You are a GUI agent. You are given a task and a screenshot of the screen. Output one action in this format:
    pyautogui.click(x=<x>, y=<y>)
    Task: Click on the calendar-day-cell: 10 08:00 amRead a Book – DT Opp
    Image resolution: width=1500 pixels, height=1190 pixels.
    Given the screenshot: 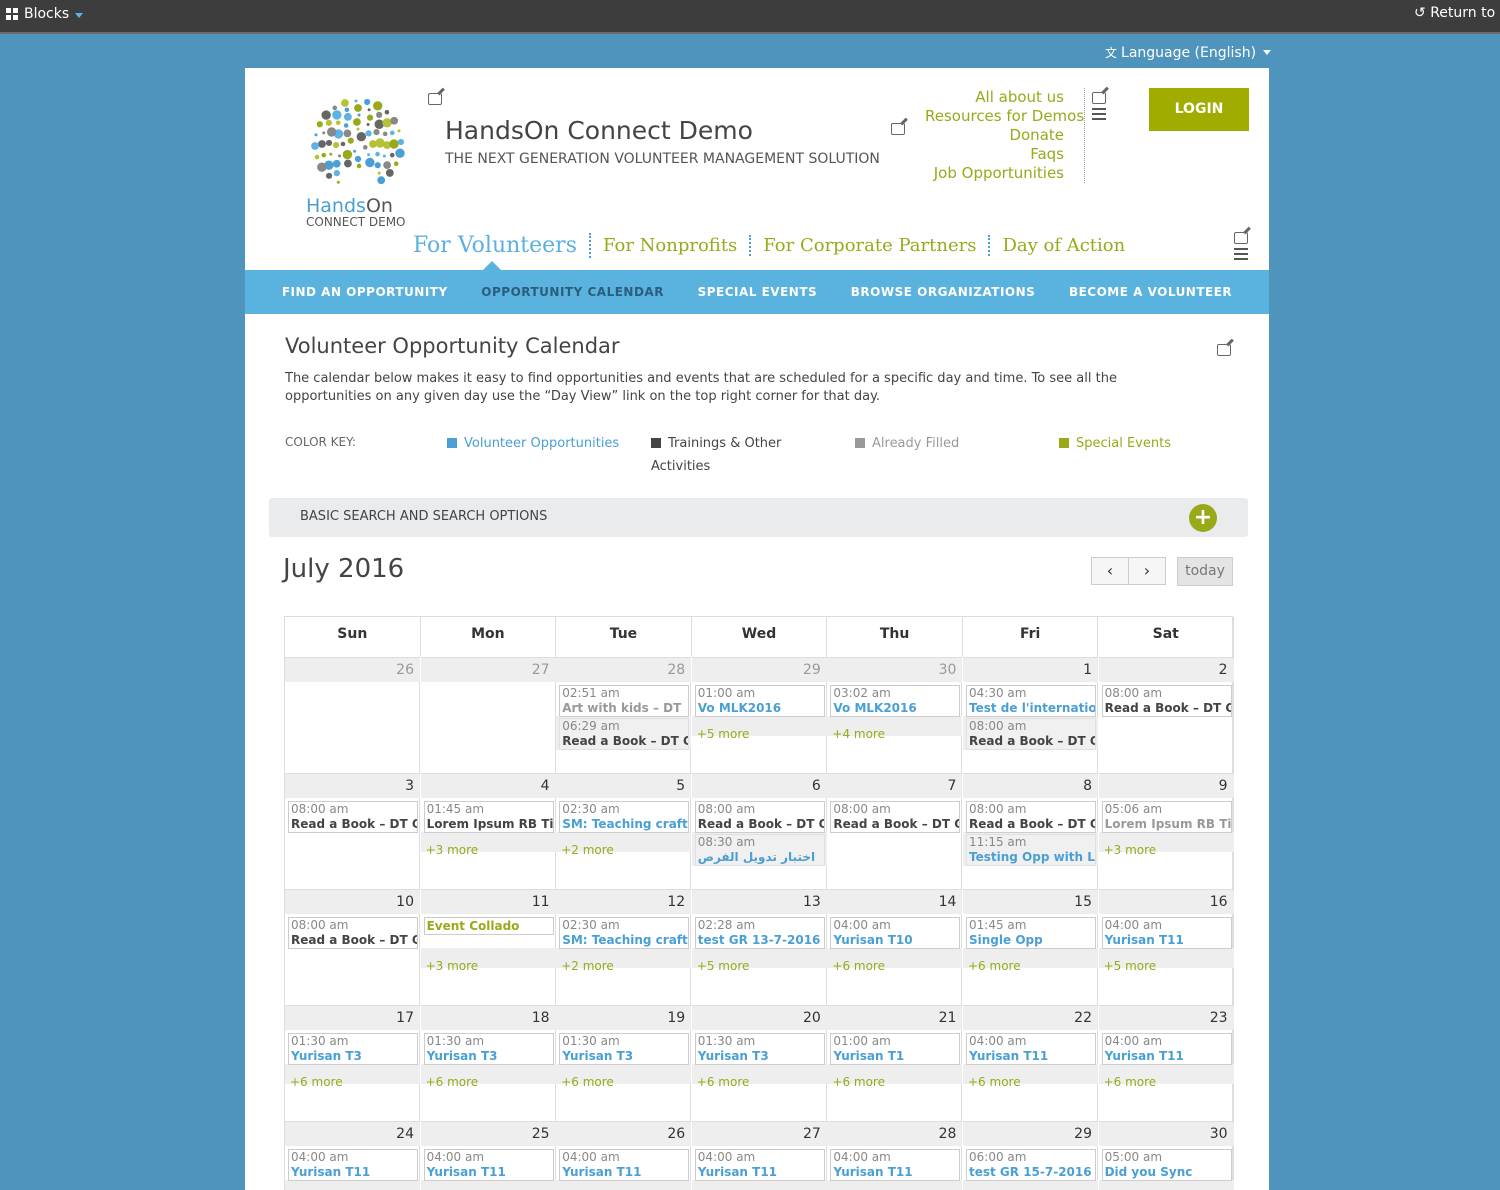 What is the action you would take?
    pyautogui.click(x=352, y=947)
    